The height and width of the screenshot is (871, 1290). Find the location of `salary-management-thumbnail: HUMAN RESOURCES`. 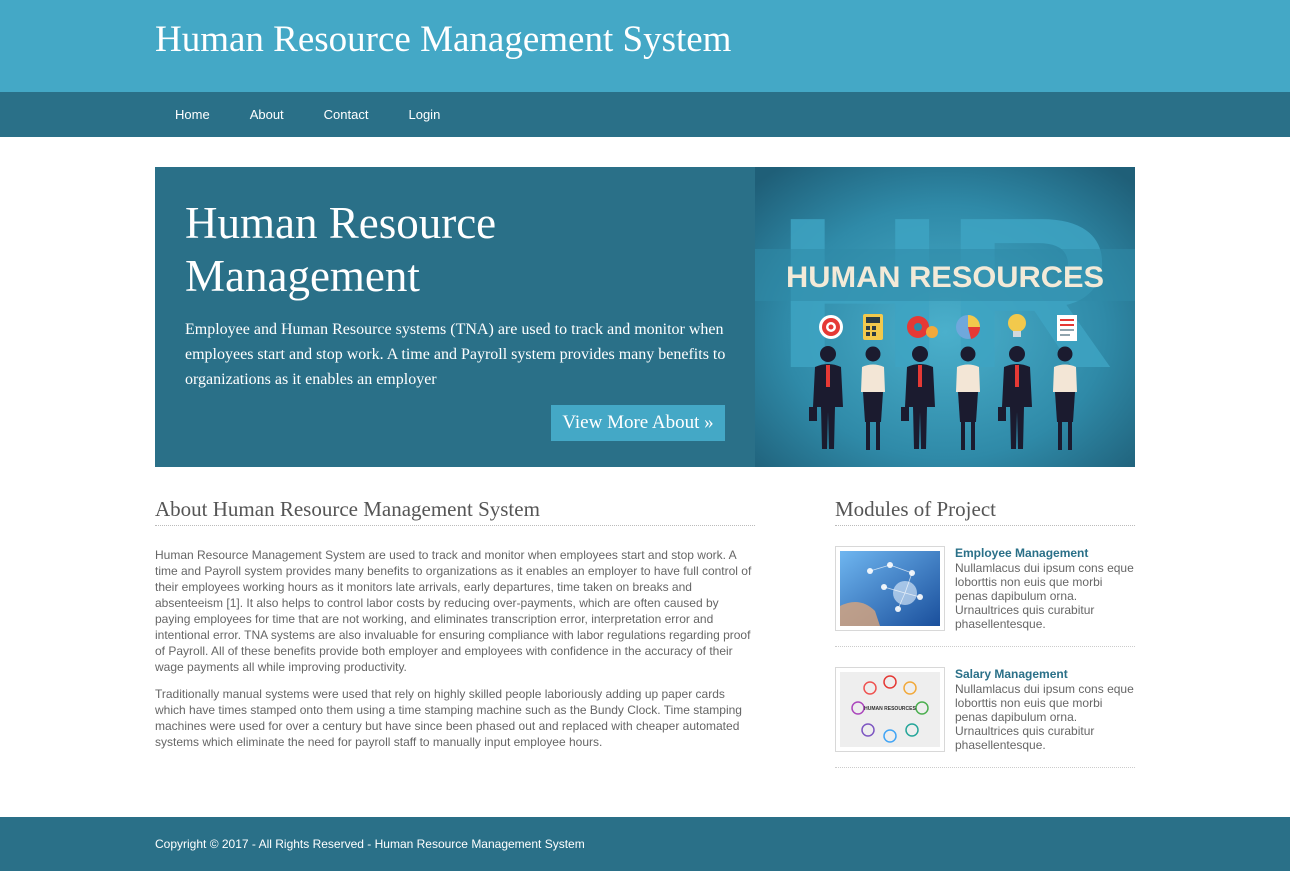

salary-management-thumbnail: HUMAN RESOURCES is located at coordinates (890, 709).